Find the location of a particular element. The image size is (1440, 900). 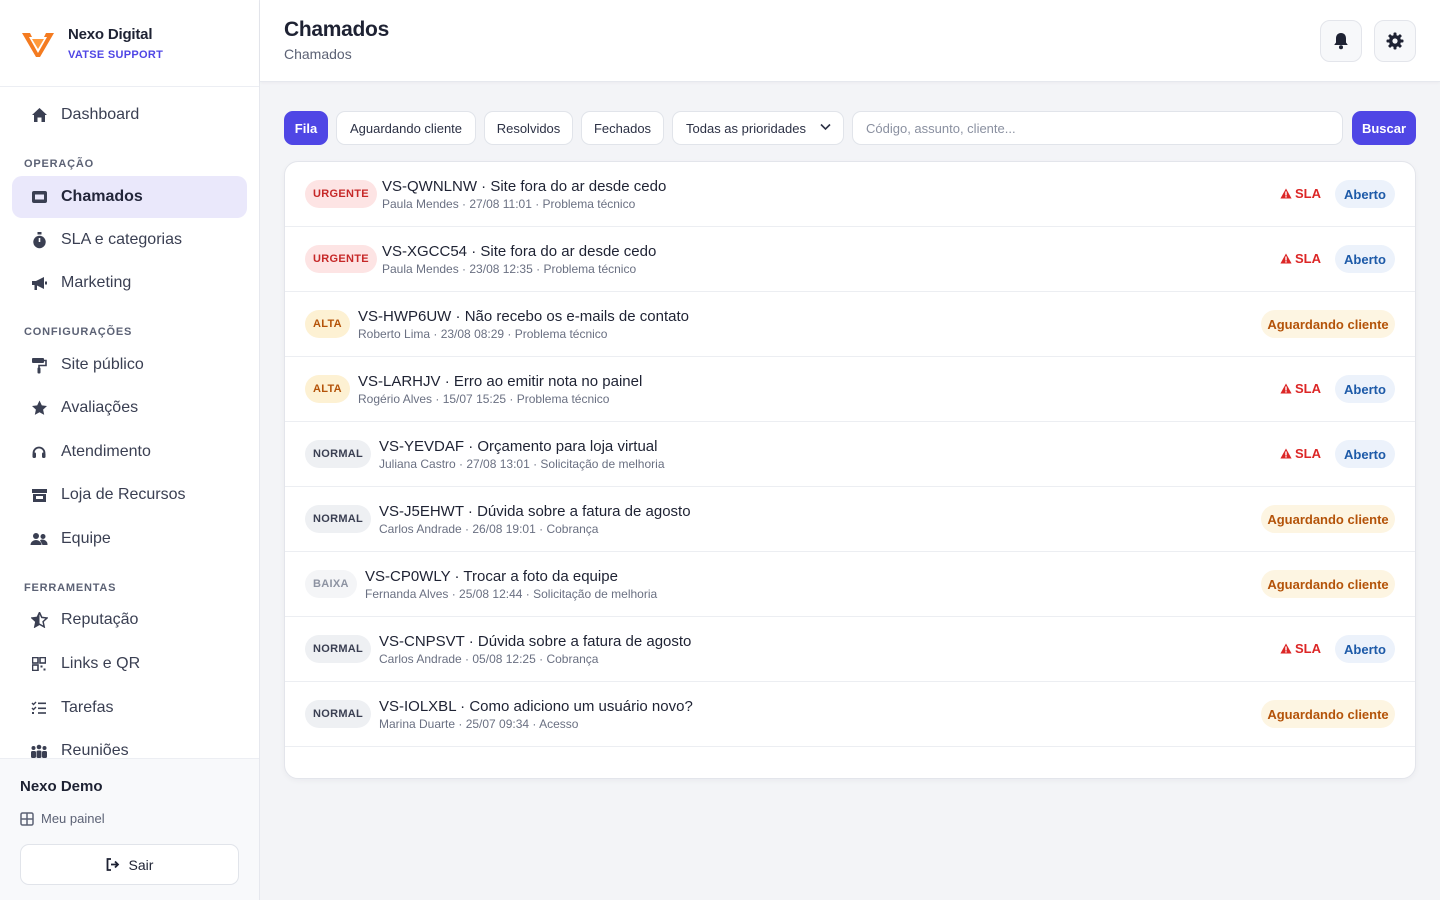

filter-aguardando-cliente: Aguardando cliente is located at coordinates (406, 128).